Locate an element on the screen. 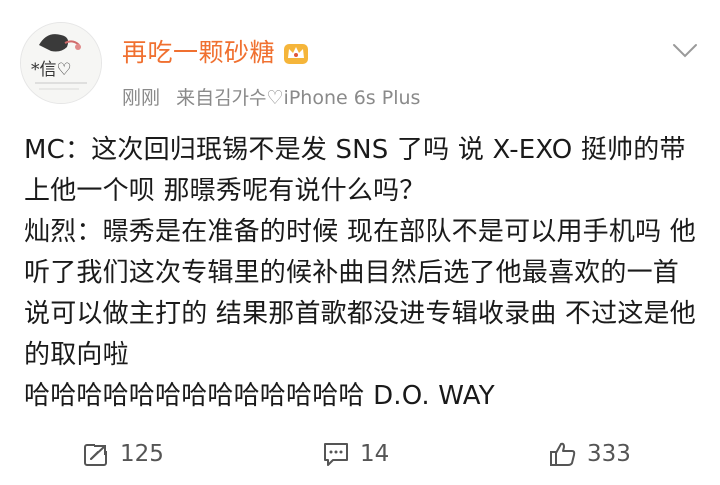 The width and height of the screenshot is (720, 485). like-button: 333 is located at coordinates (590, 454).